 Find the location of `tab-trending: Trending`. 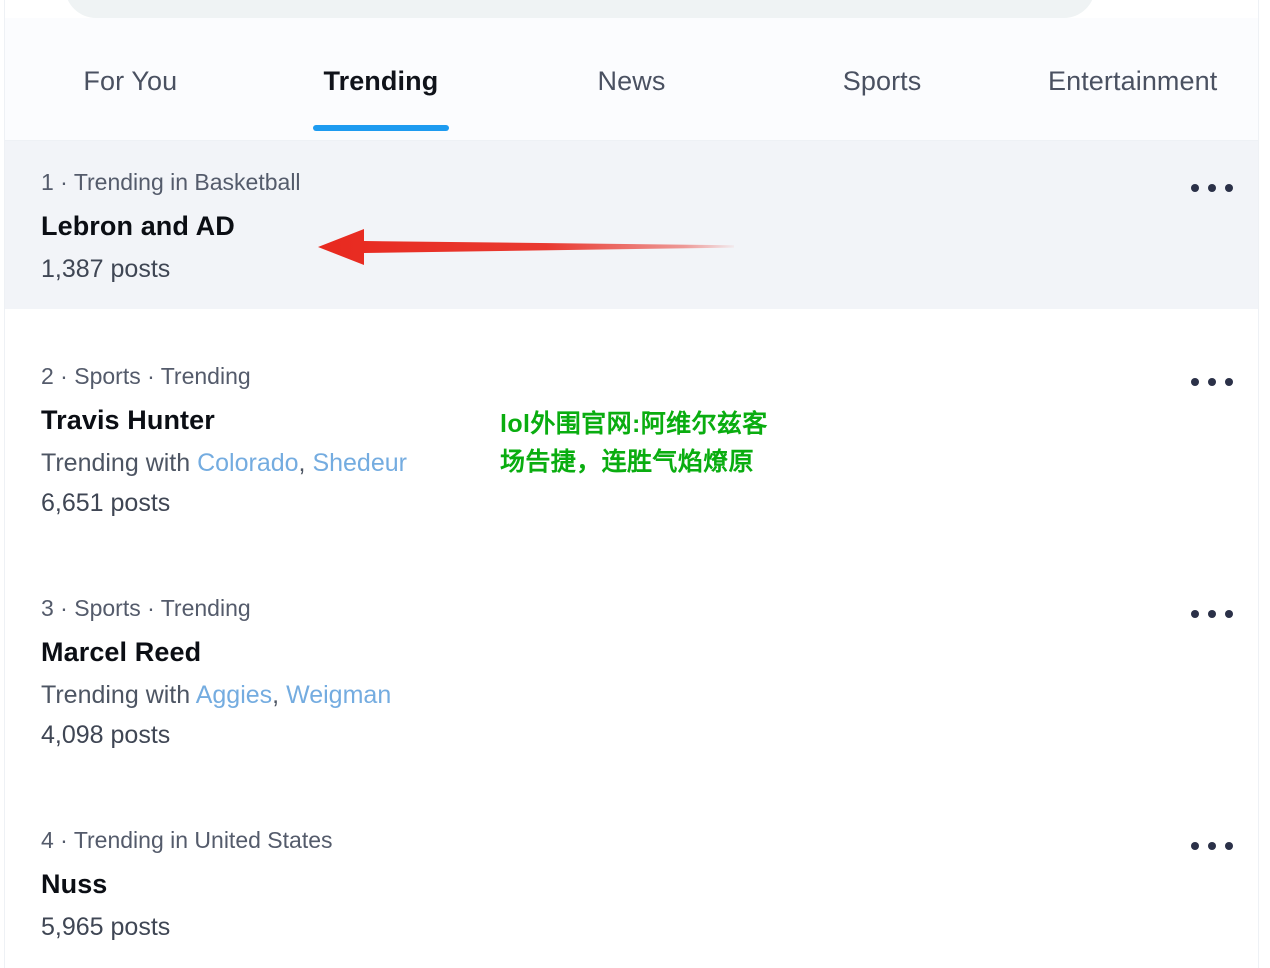

tab-trending: Trending is located at coordinates (381, 79).